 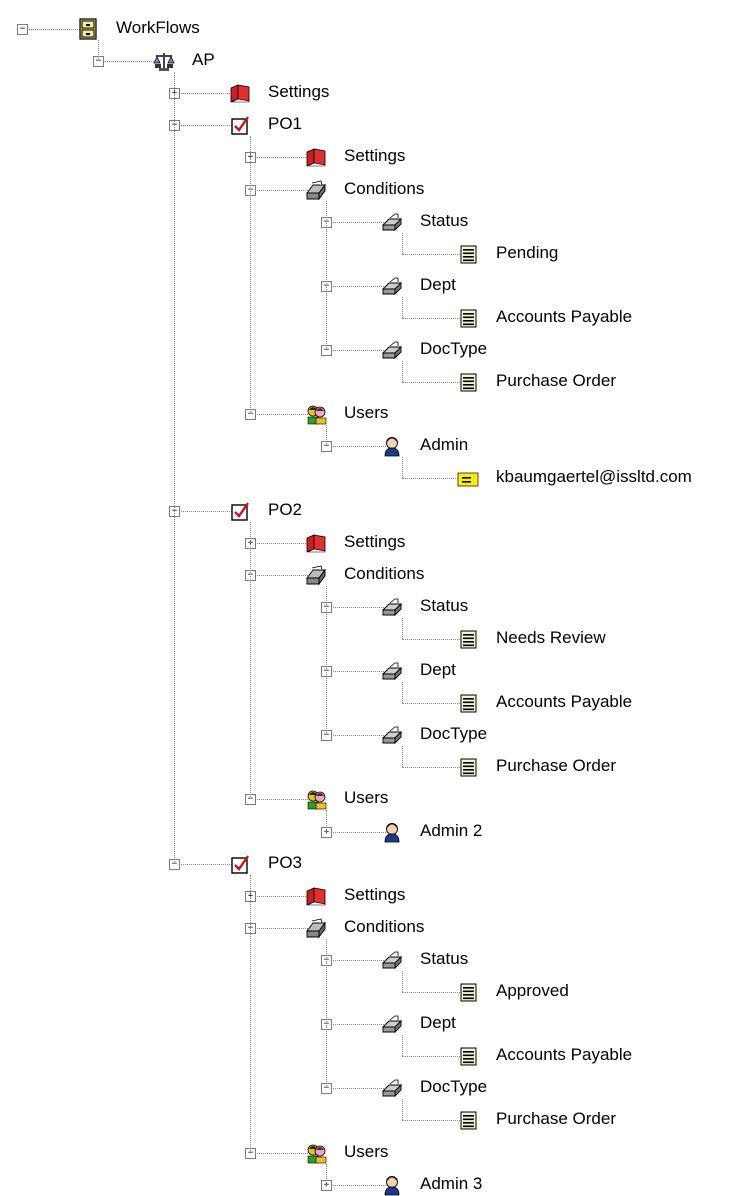 What do you see at coordinates (203, 60) in the screenshot?
I see `tree-node-label: AP` at bounding box center [203, 60].